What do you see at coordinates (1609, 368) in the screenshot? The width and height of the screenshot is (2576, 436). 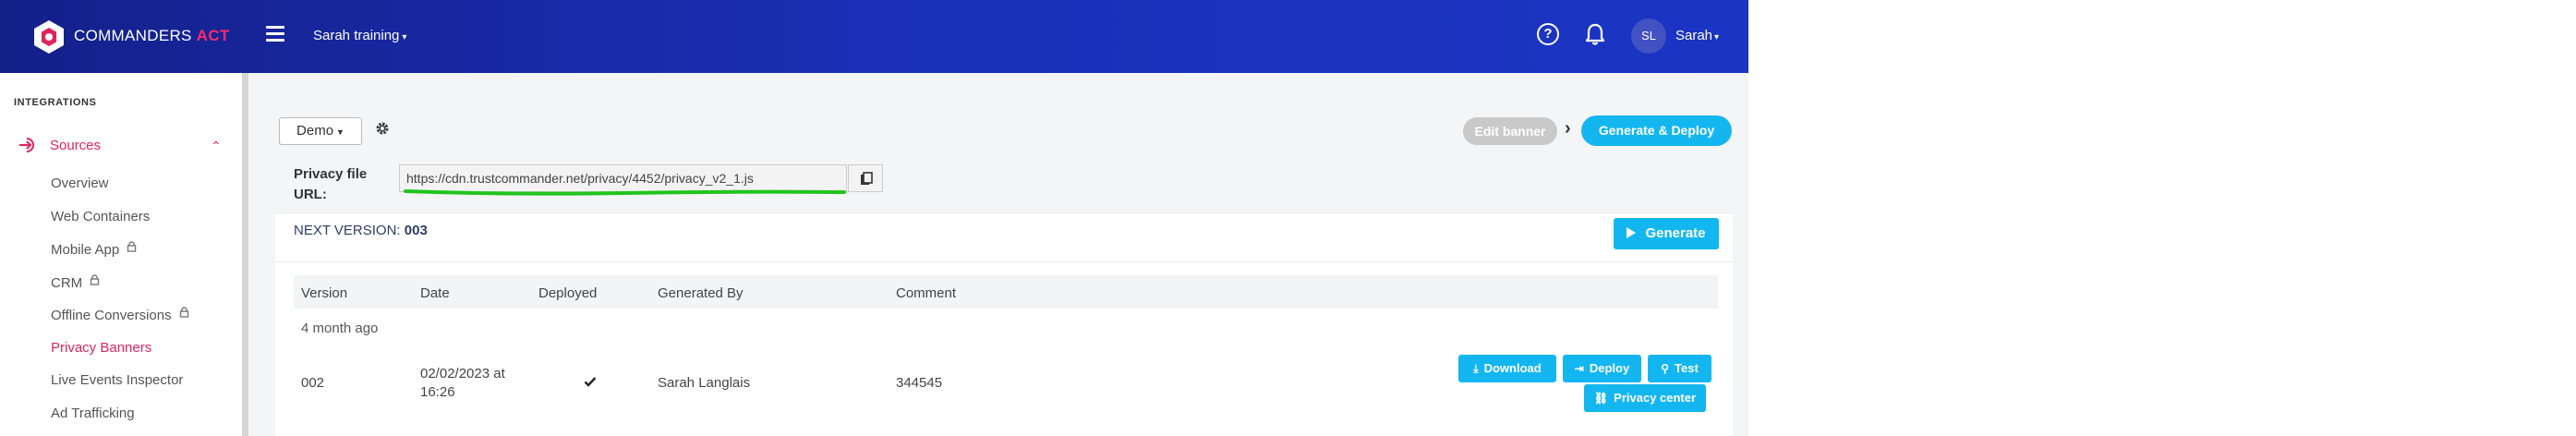 I see `deploy-label: Deploy` at bounding box center [1609, 368].